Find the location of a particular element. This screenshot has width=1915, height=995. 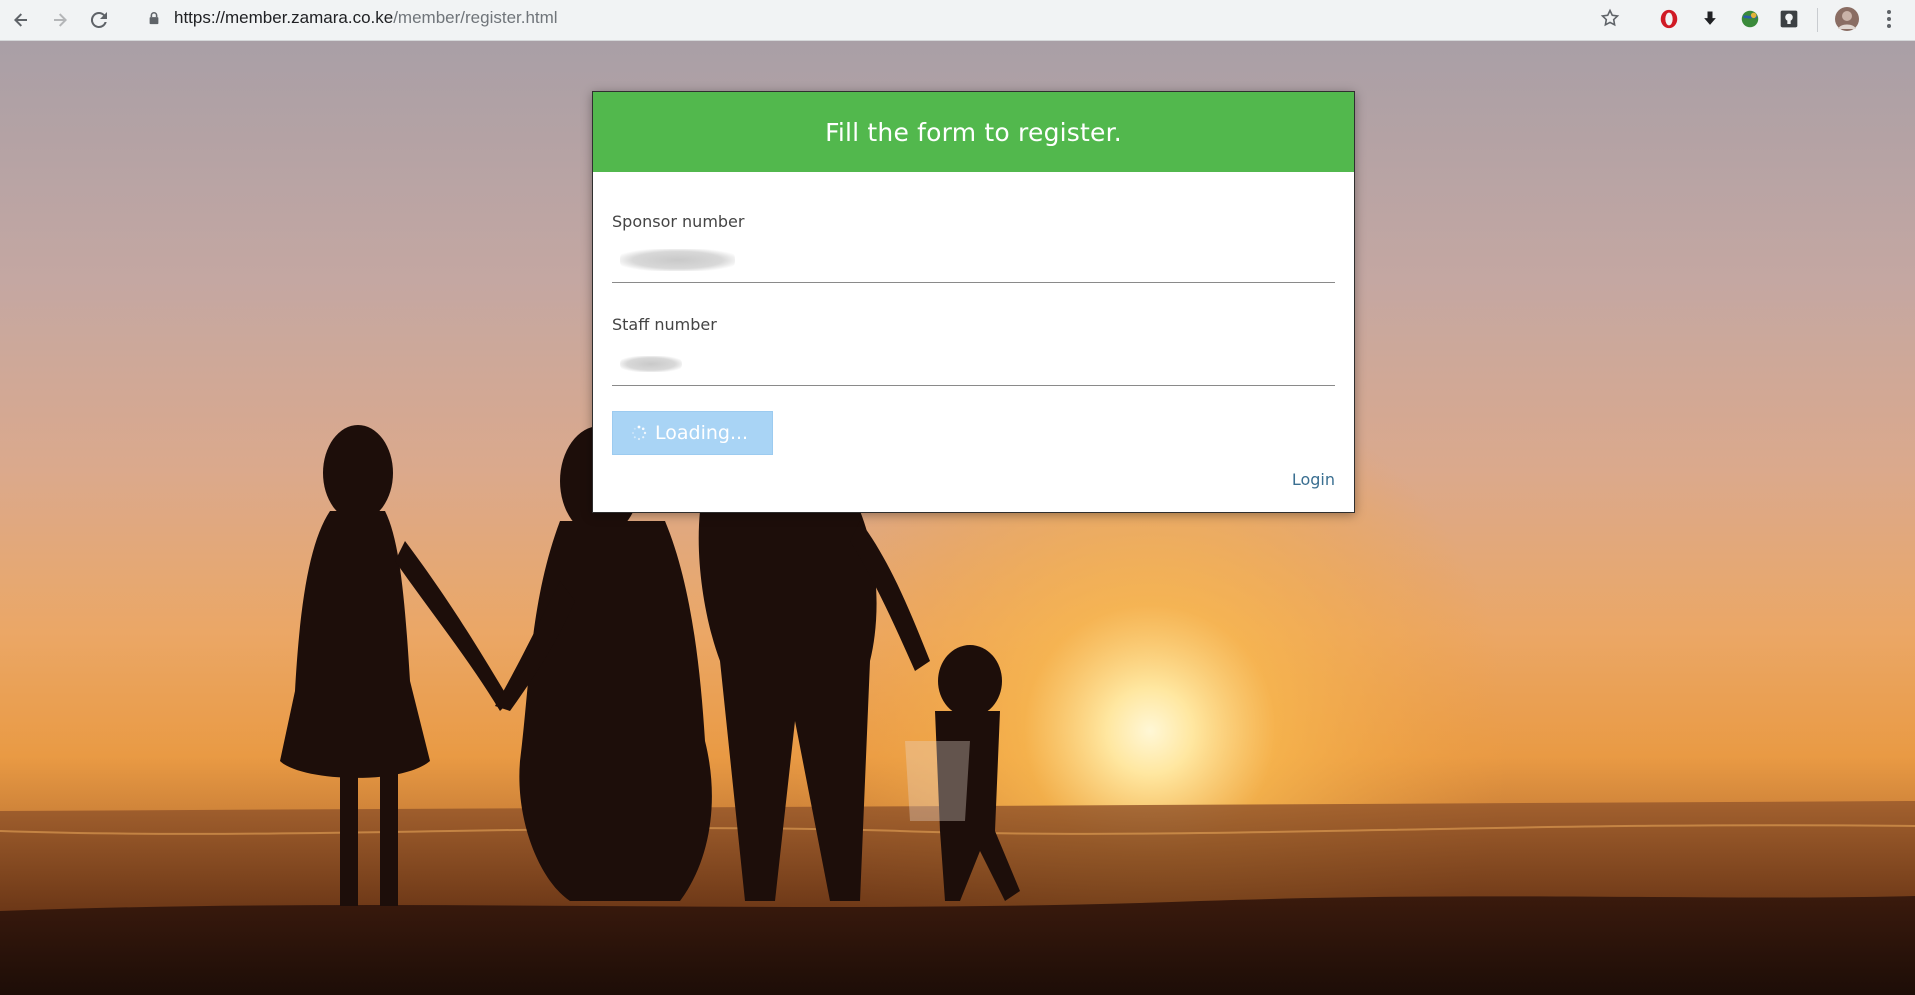

back-button is located at coordinates (21, 20).